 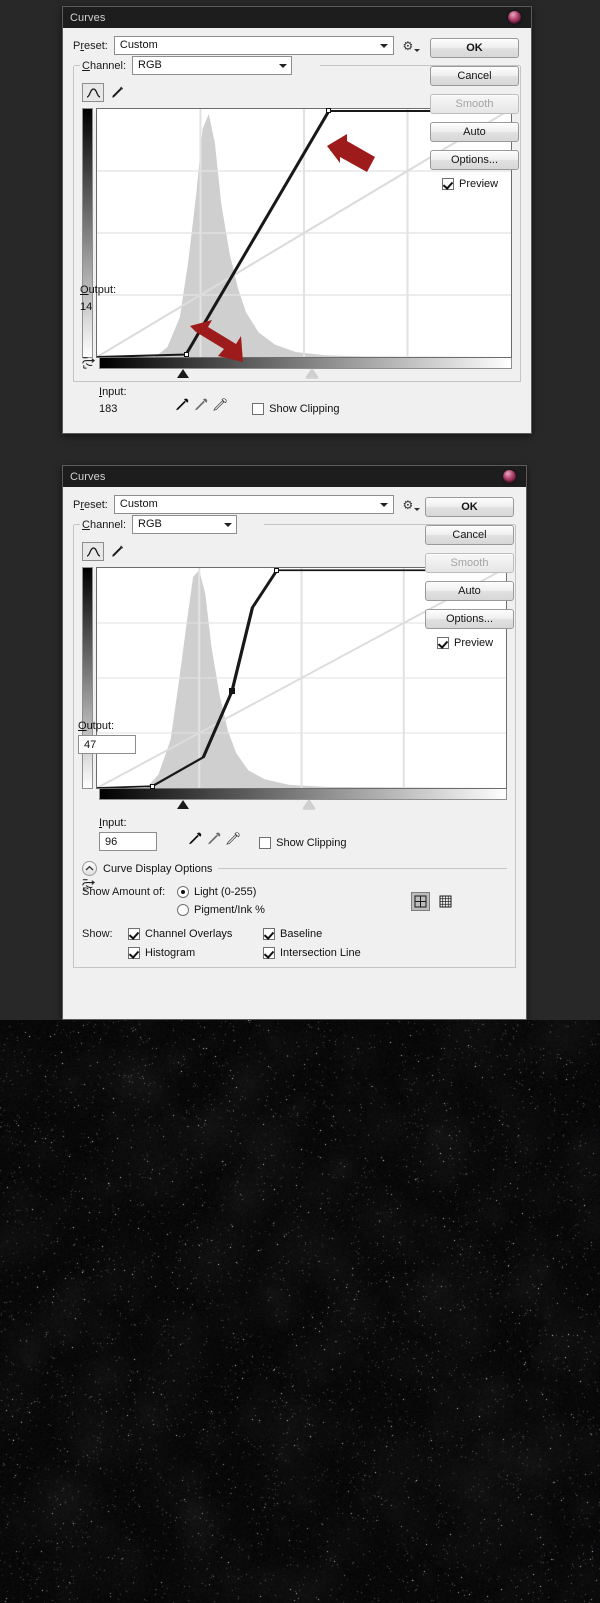 What do you see at coordinates (269, 953) in the screenshot?
I see `intersection-line-checkbox` at bounding box center [269, 953].